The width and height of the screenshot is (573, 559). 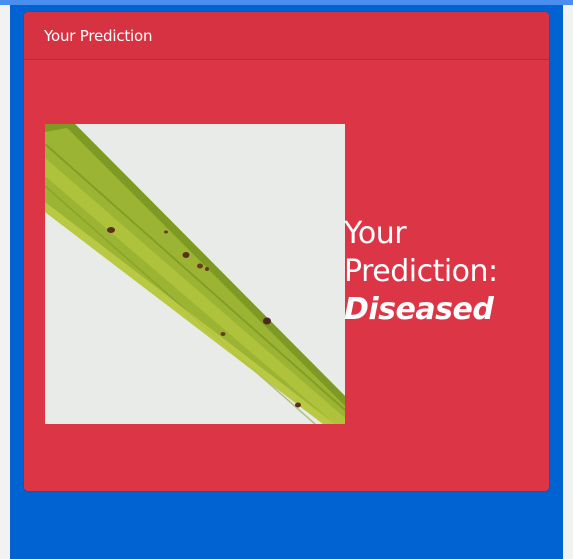 I want to click on card-header-title: Your Prediction, so click(x=98, y=35).